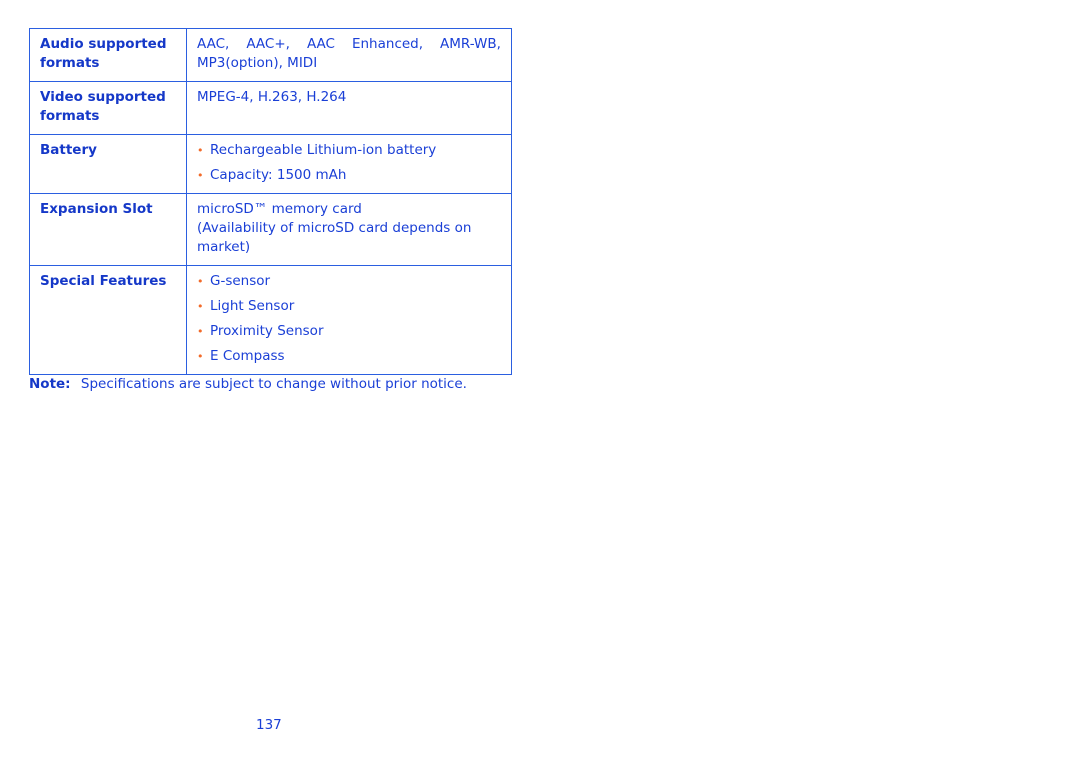  What do you see at coordinates (68, 150) in the screenshot?
I see `battery-label: Battery` at bounding box center [68, 150].